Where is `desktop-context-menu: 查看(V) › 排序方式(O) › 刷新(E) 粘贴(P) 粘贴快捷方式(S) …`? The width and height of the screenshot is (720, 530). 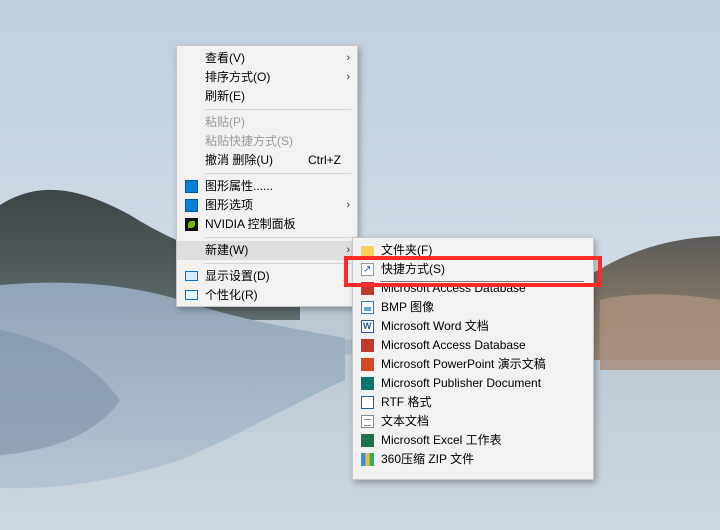 desktop-context-menu: 查看(V) › 排序方式(O) › 刷新(E) 粘贴(P) 粘贴快捷方式(S) … is located at coordinates (267, 176).